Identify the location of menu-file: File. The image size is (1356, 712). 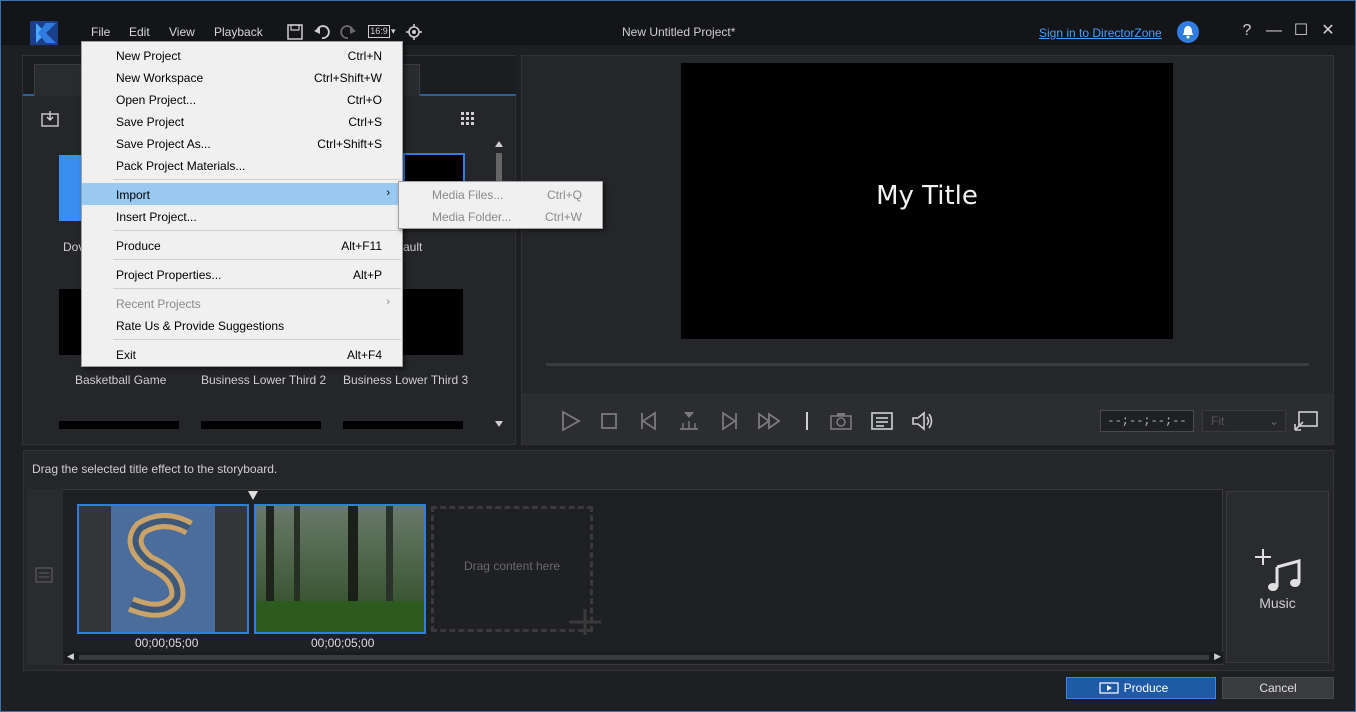
(100, 32).